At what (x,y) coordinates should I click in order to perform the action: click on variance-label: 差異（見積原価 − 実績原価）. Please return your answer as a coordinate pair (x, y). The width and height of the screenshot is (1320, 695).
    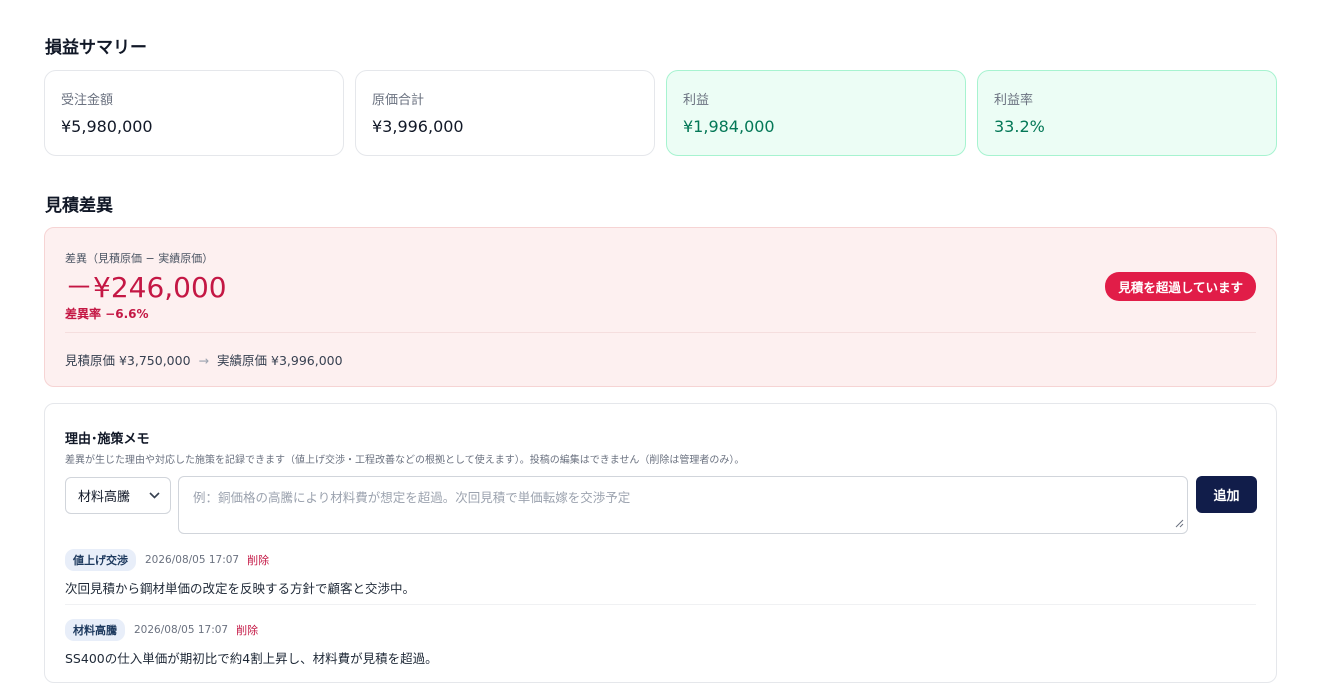
    Looking at the image, I should click on (139, 258).